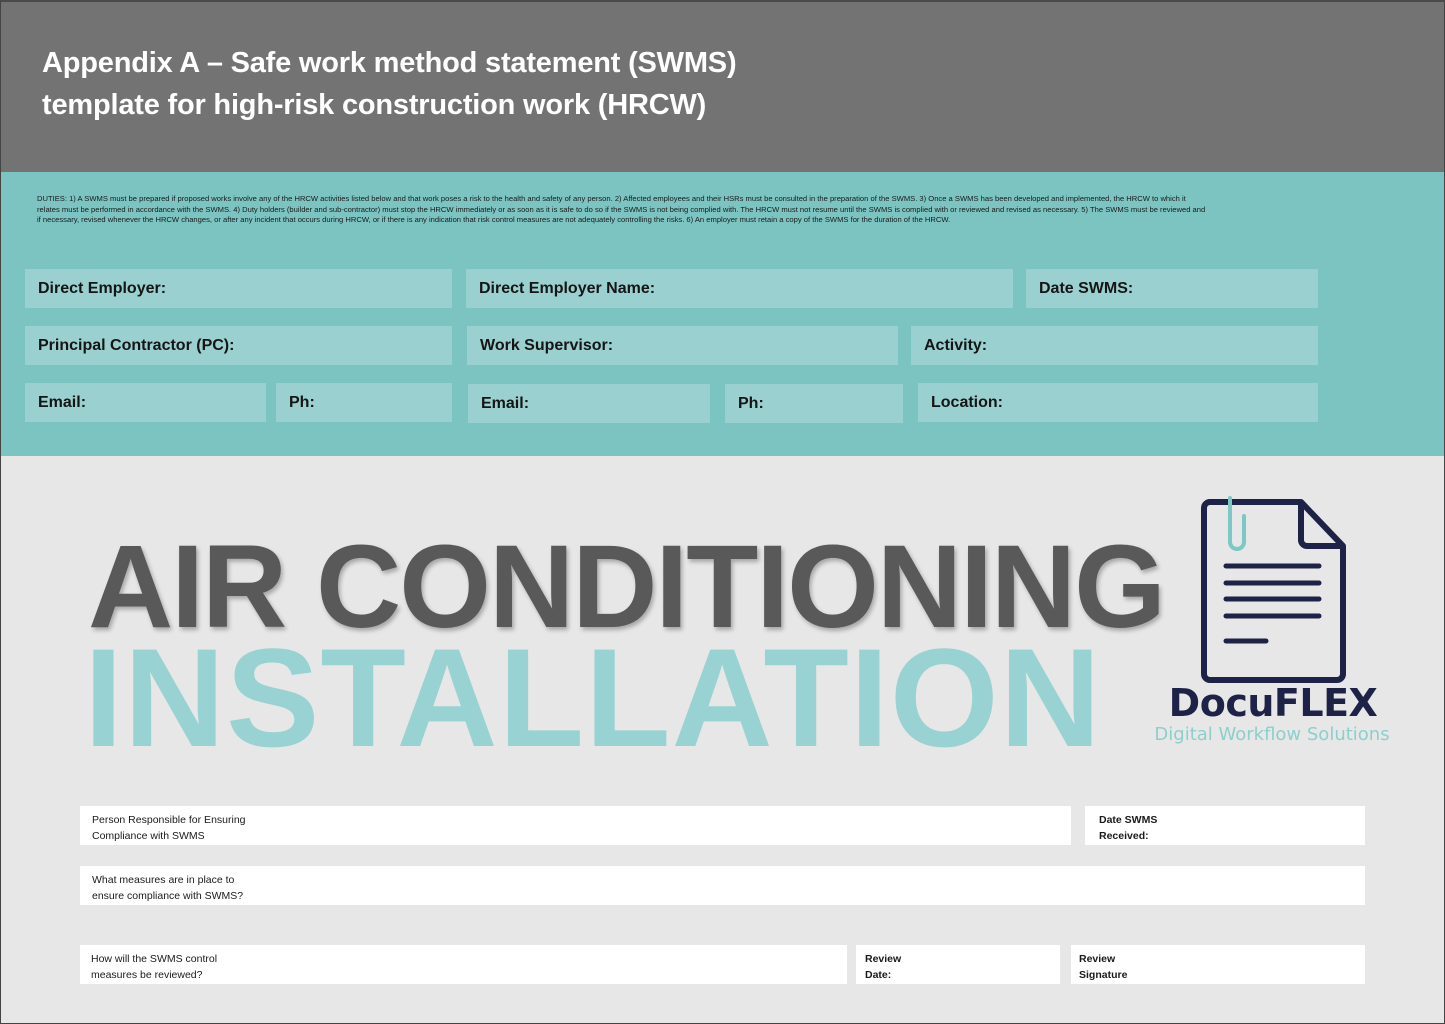  What do you see at coordinates (154, 959) in the screenshot?
I see `review-method-label-1: How will the SWMS control` at bounding box center [154, 959].